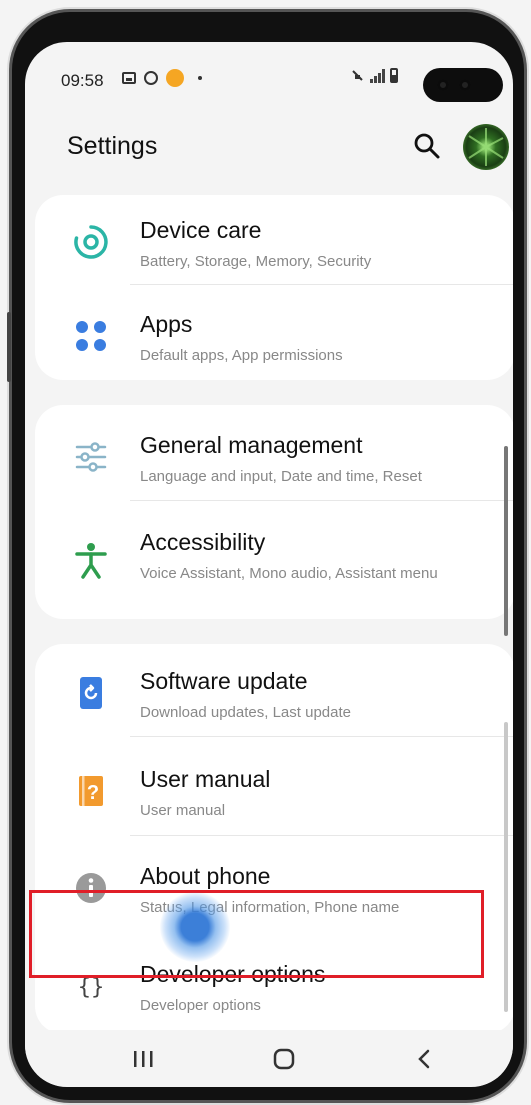 This screenshot has width=531, height=1105. I want to click on settings-header: Settings, so click(269, 152).